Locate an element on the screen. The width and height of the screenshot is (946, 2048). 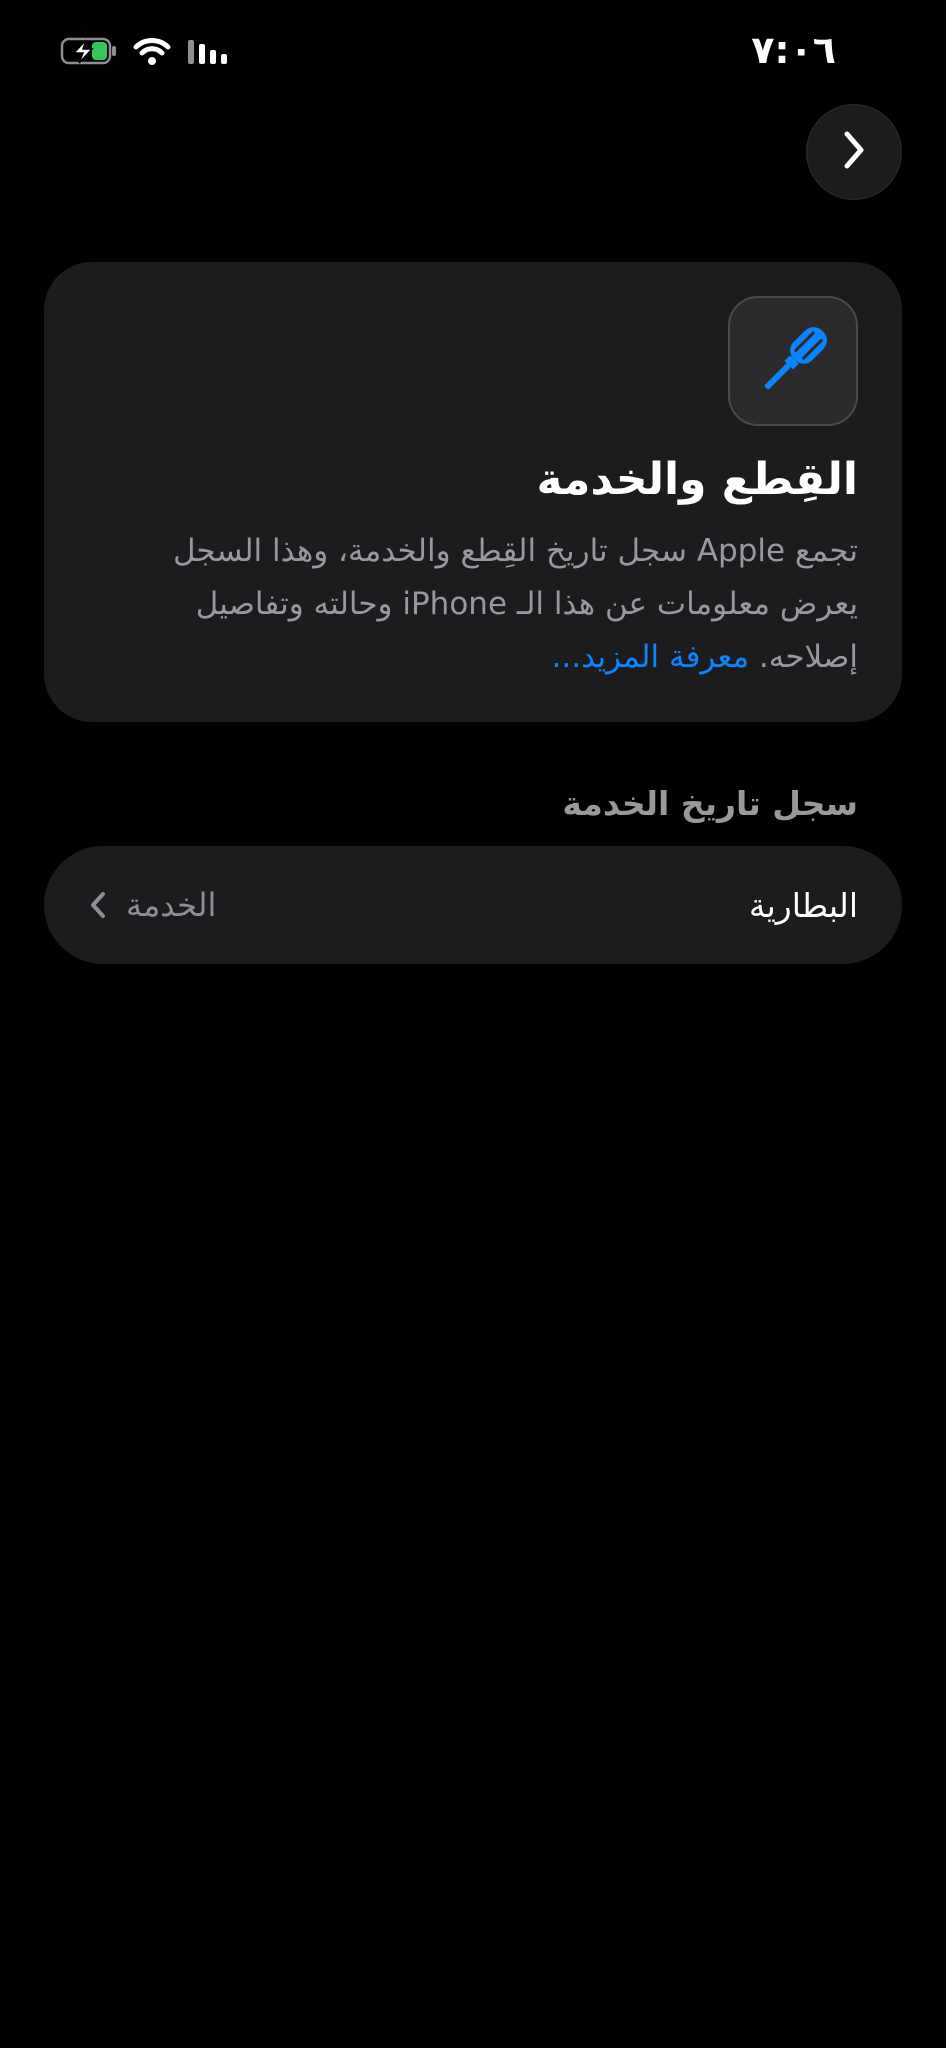
forward-button is located at coordinates (854, 152).